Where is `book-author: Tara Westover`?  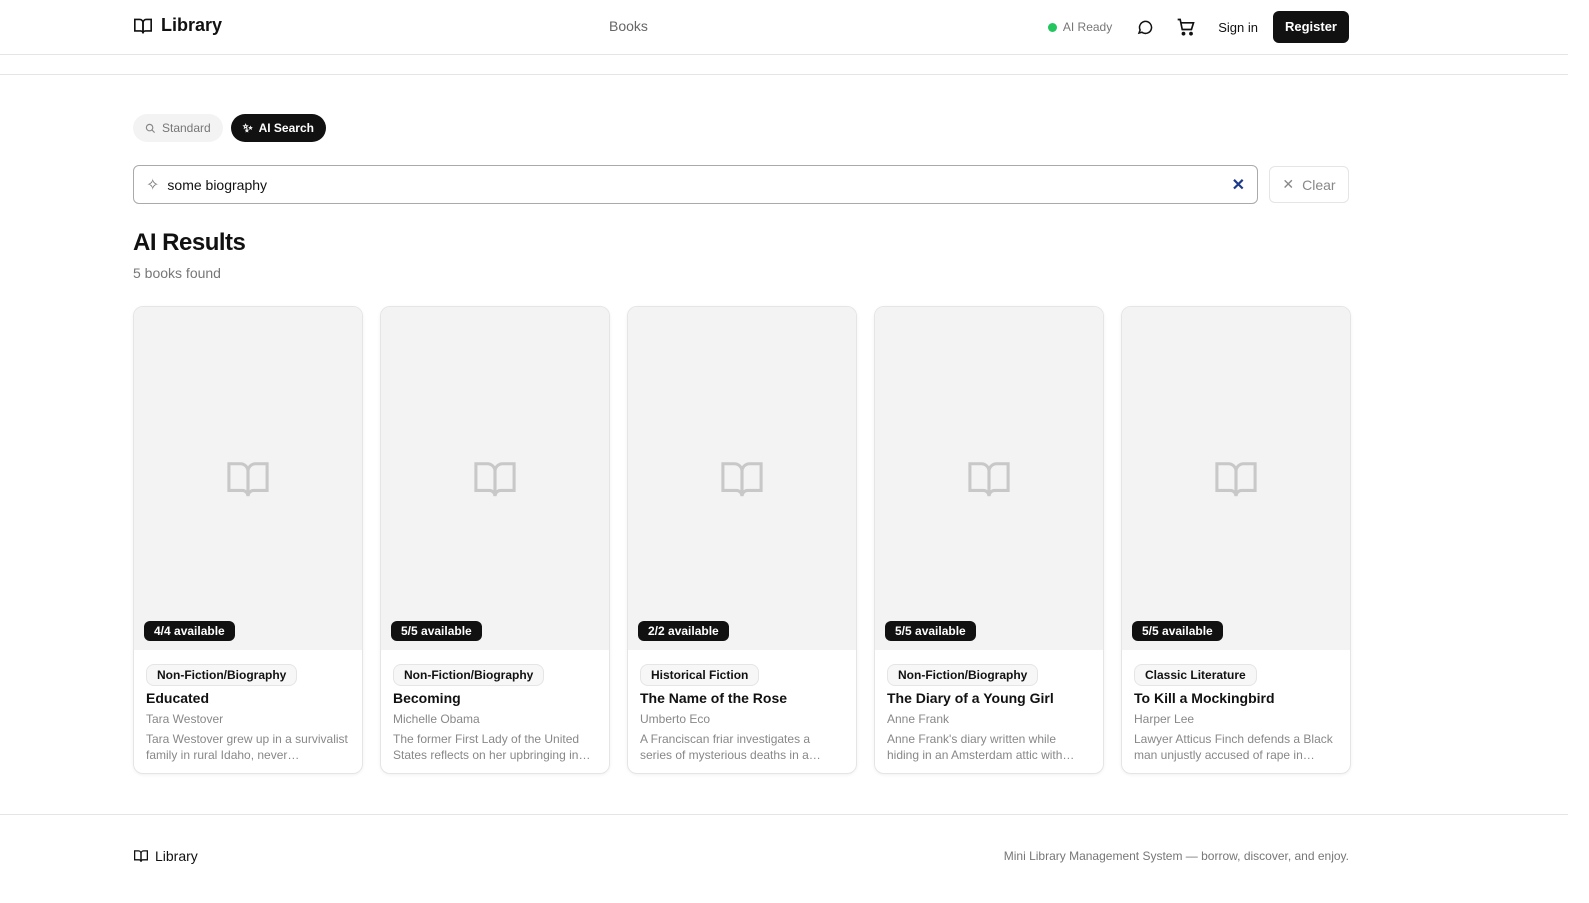 book-author: Tara Westover is located at coordinates (185, 719).